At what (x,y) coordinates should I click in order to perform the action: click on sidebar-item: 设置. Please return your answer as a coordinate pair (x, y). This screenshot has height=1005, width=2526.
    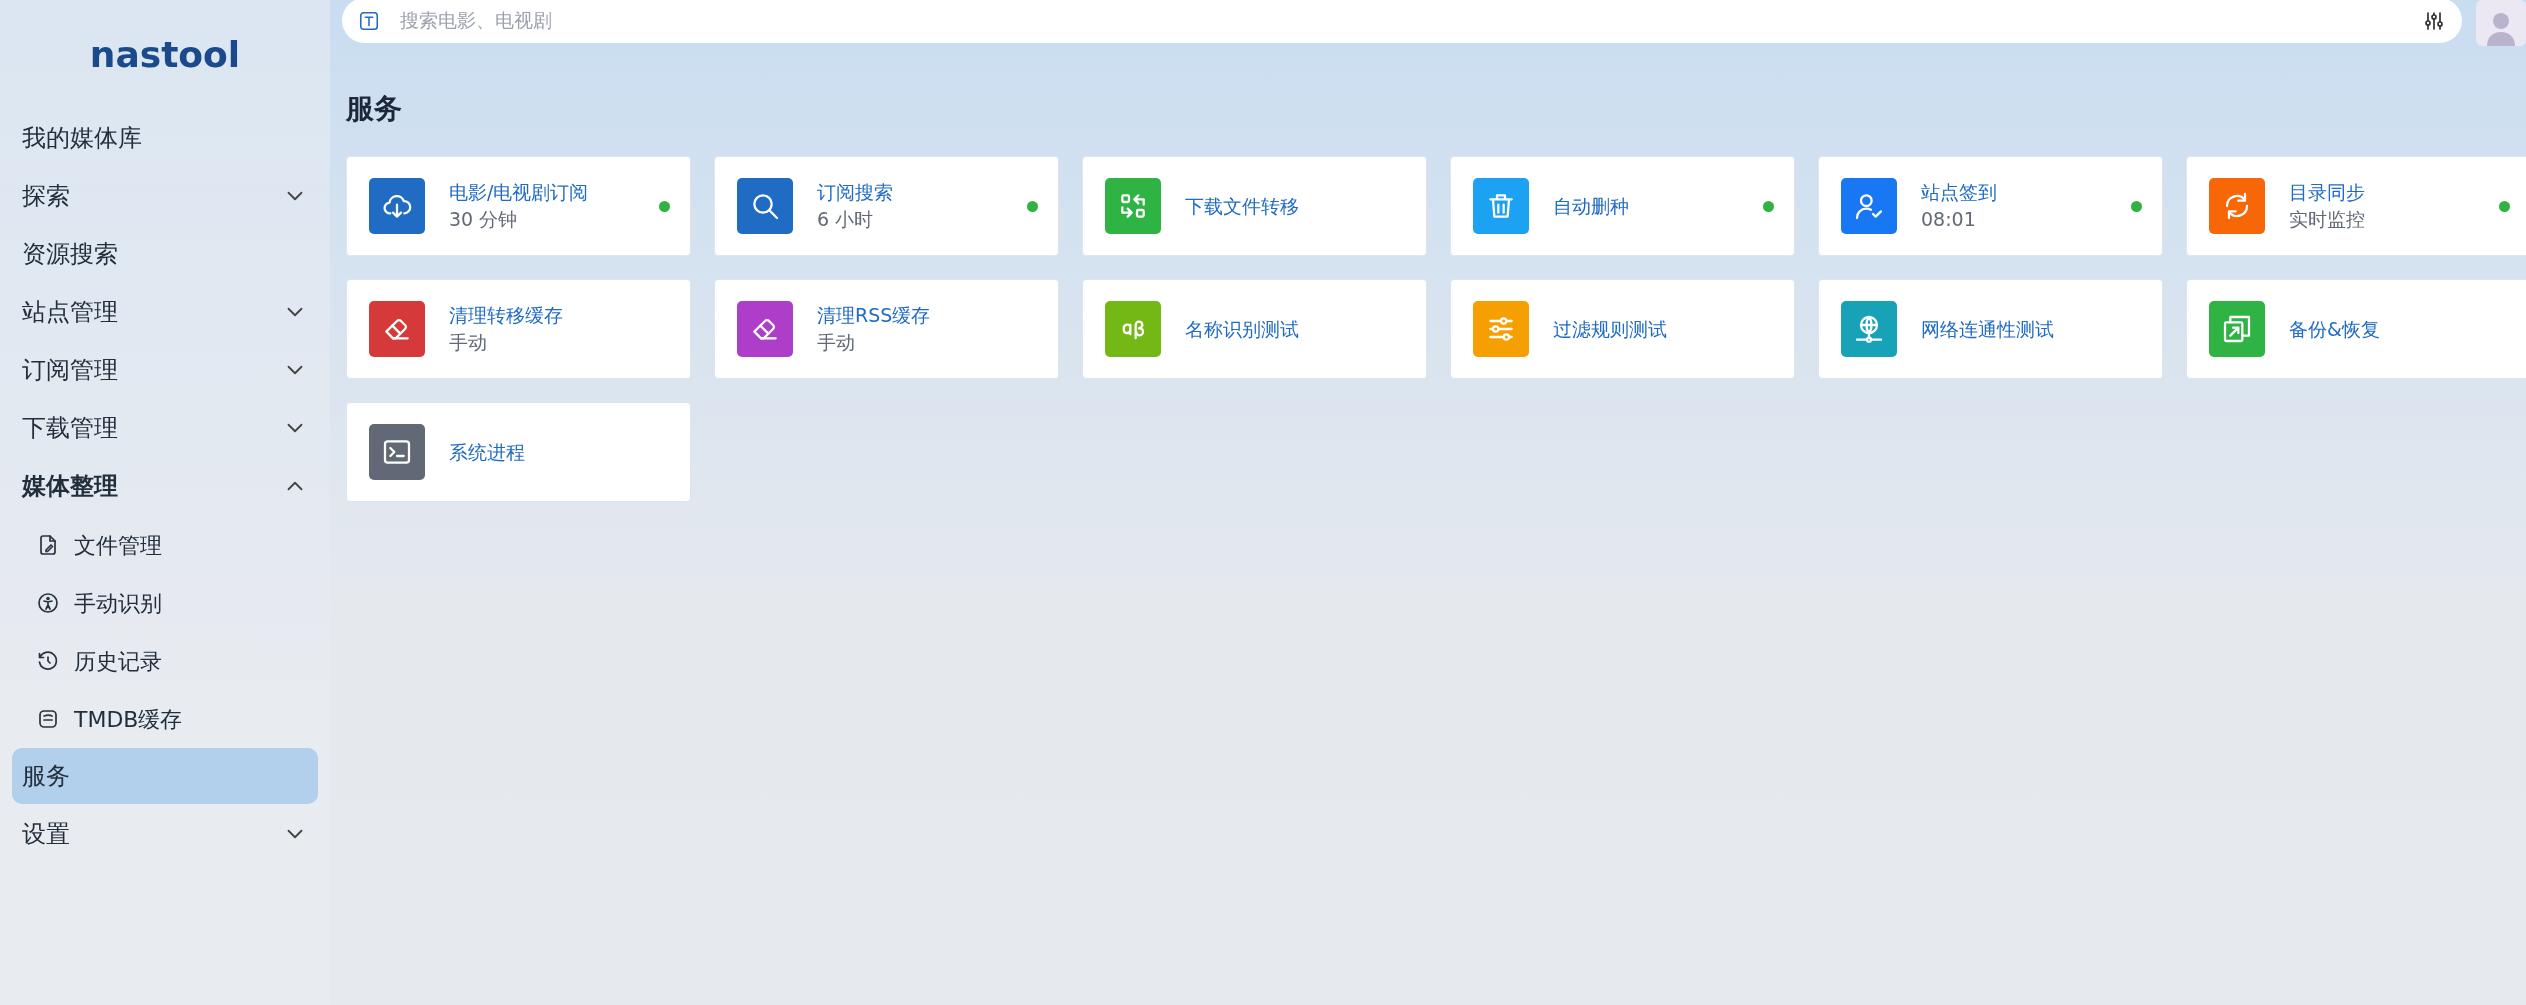
    Looking at the image, I should click on (165, 834).